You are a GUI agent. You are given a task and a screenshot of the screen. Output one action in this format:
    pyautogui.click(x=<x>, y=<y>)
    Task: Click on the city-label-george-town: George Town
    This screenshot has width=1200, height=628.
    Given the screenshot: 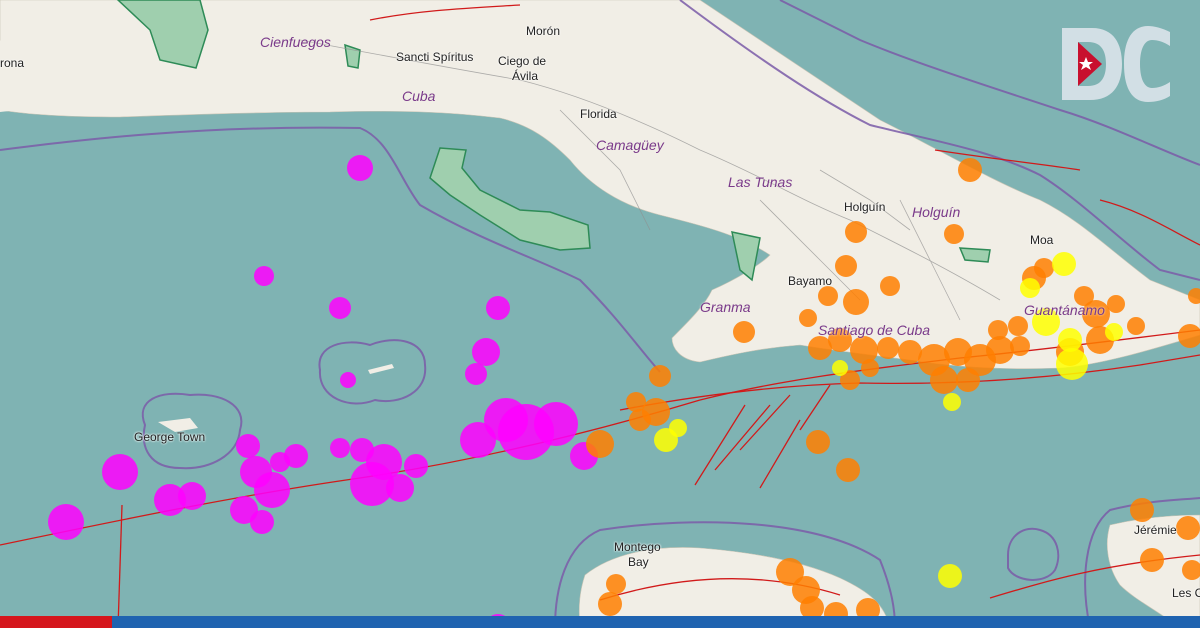 What is the action you would take?
    pyautogui.click(x=170, y=437)
    